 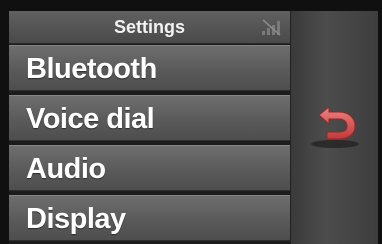 I want to click on back-button, so click(x=335, y=127).